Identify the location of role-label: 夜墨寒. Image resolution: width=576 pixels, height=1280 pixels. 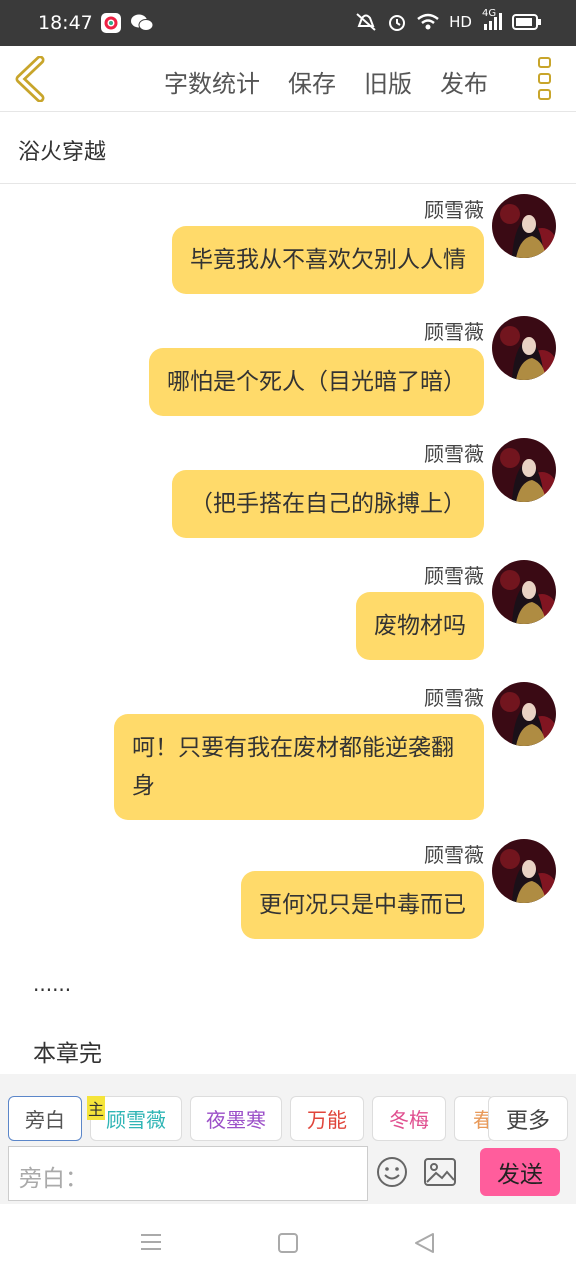
(236, 1120).